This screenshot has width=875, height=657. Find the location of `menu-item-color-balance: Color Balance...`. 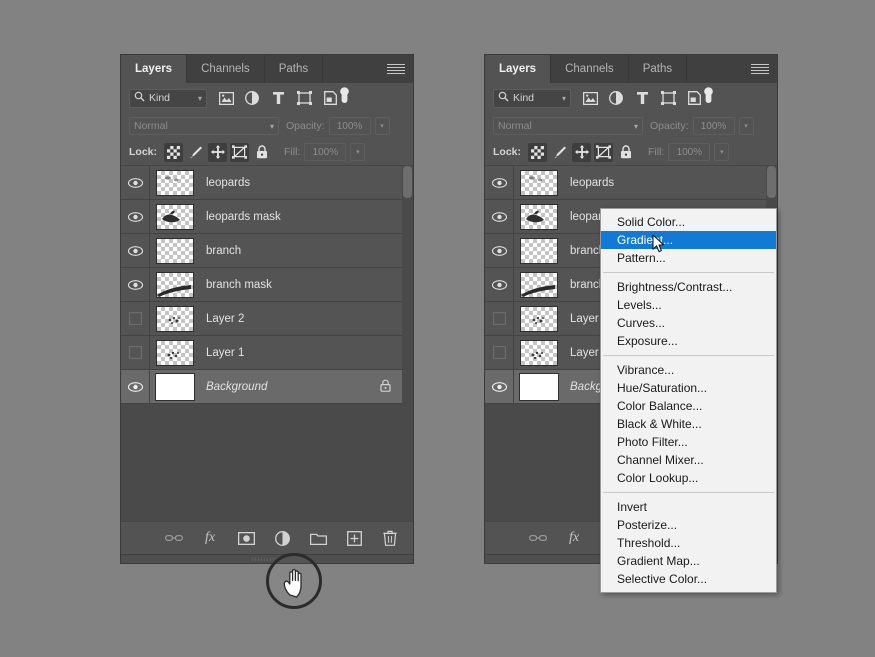

menu-item-color-balance: Color Balance... is located at coordinates (688, 406).